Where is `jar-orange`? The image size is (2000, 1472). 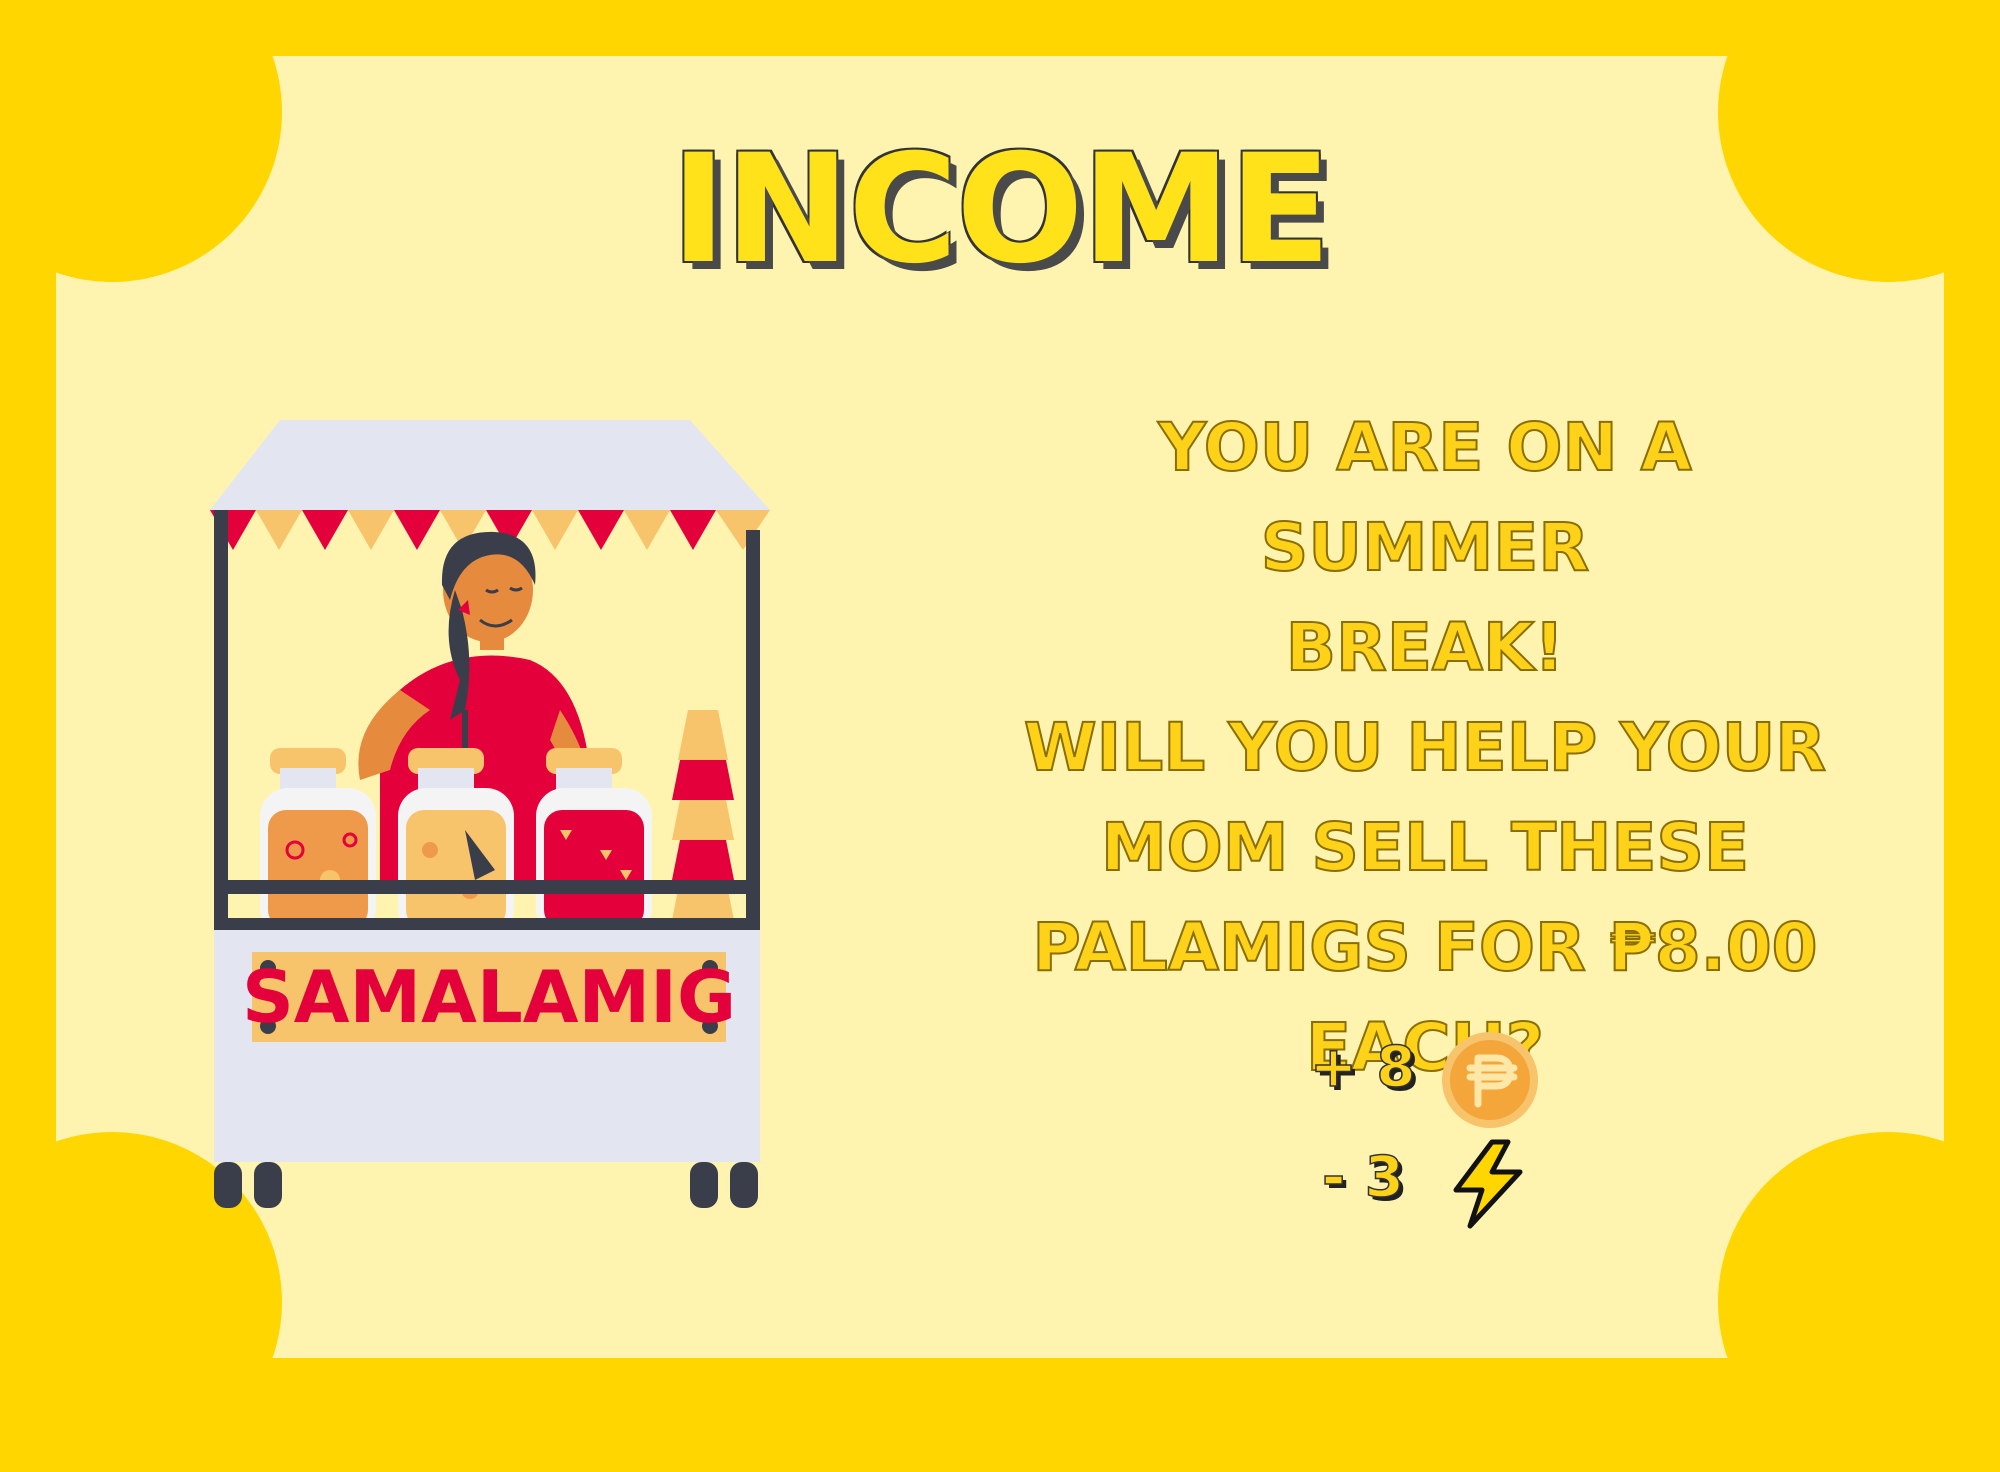 jar-orange is located at coordinates (318, 842).